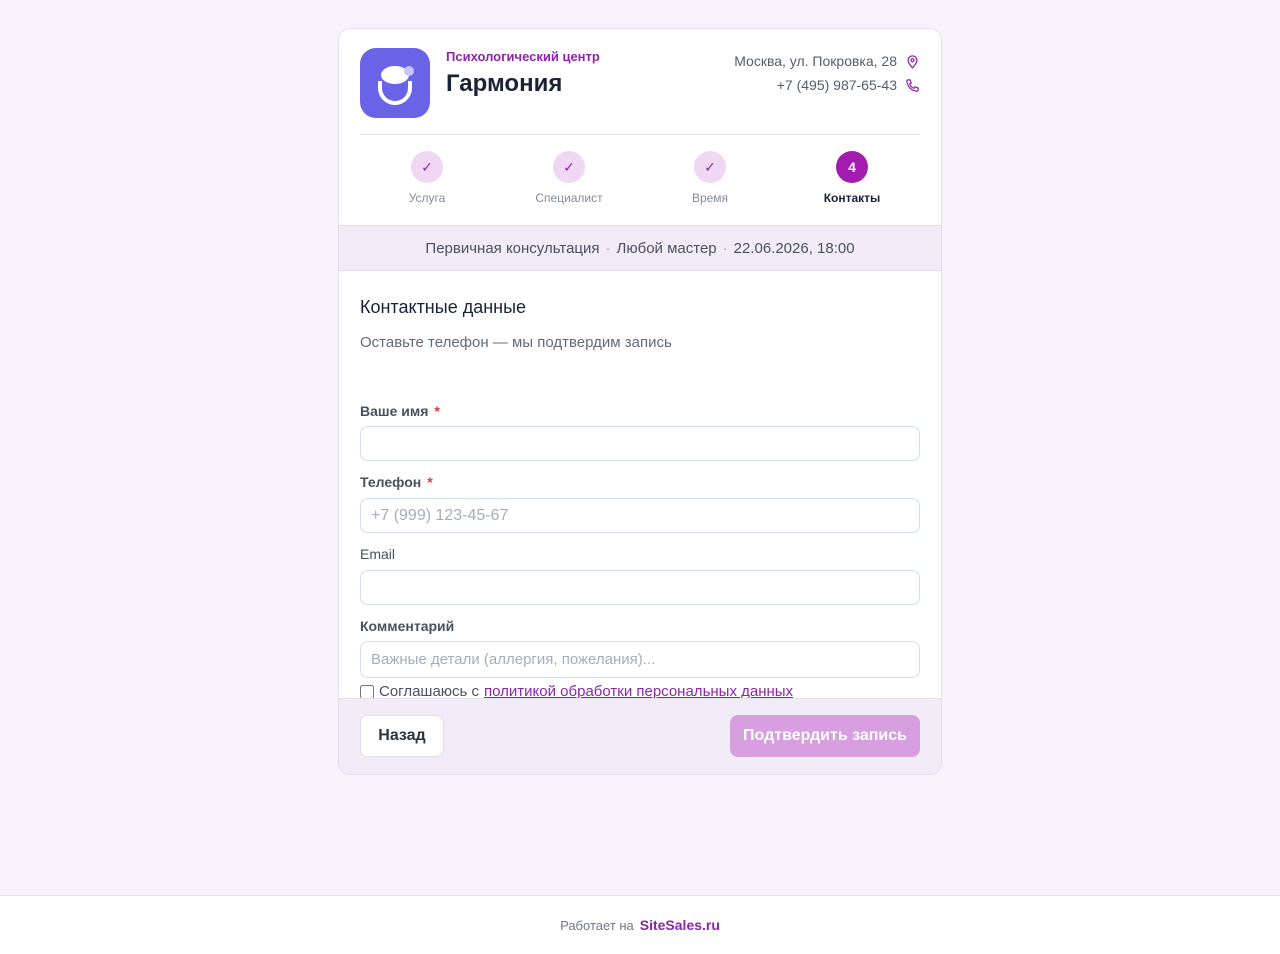  I want to click on step-contacts: 4 Контакты, so click(852, 178).